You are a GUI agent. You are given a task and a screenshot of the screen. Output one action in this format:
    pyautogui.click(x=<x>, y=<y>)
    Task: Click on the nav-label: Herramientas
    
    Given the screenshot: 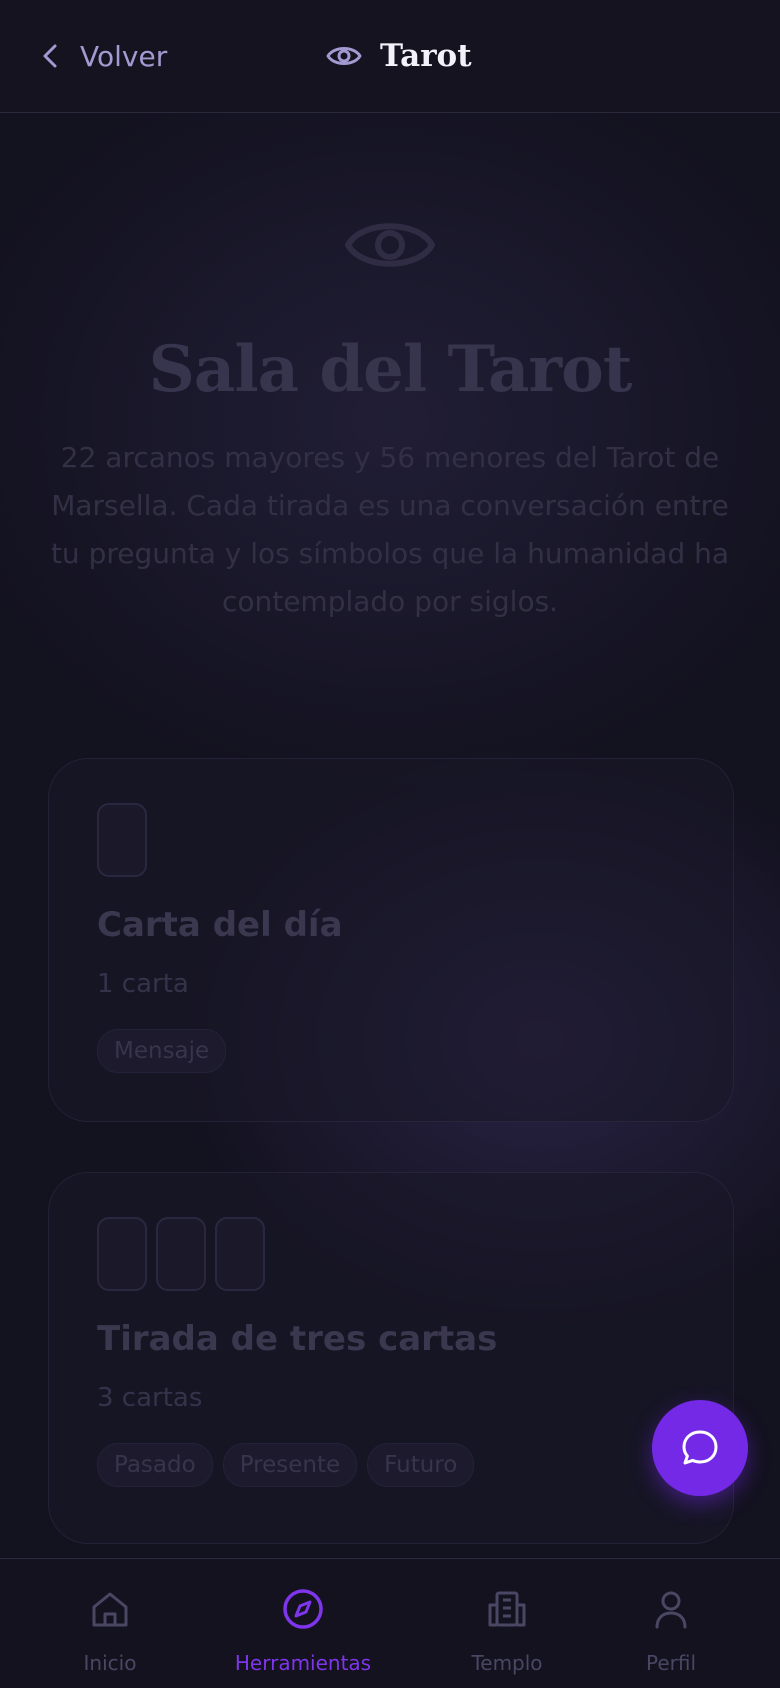 What is the action you would take?
    pyautogui.click(x=303, y=1663)
    